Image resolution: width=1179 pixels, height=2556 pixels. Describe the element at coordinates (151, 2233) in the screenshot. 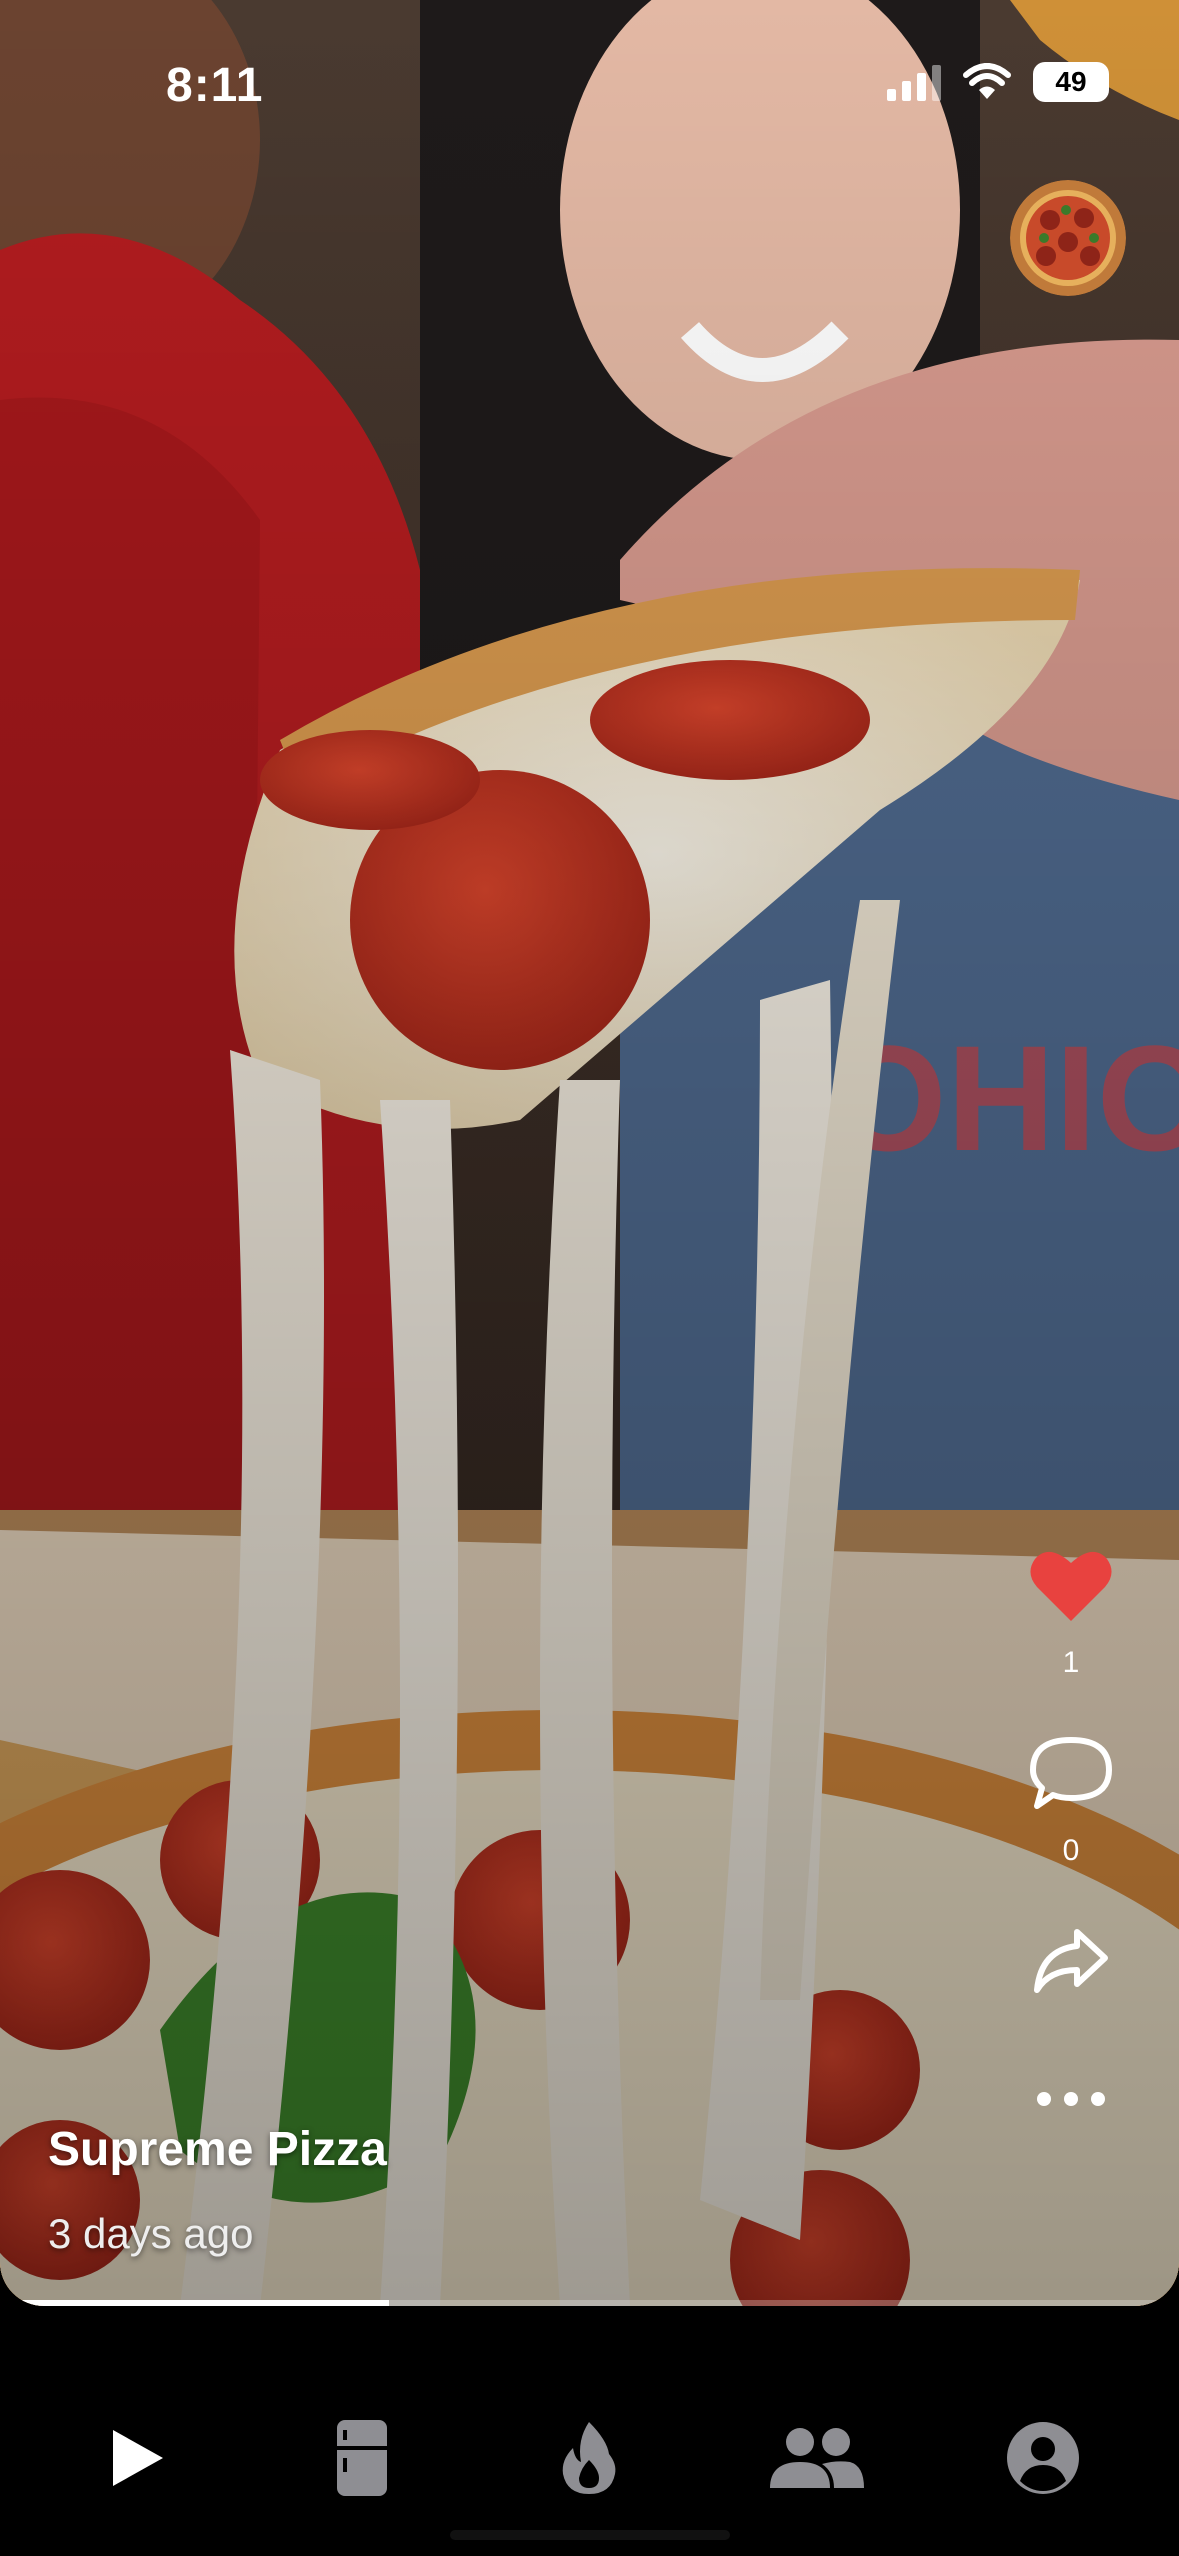

I see `post-timestamp: 3 days ago` at that location.